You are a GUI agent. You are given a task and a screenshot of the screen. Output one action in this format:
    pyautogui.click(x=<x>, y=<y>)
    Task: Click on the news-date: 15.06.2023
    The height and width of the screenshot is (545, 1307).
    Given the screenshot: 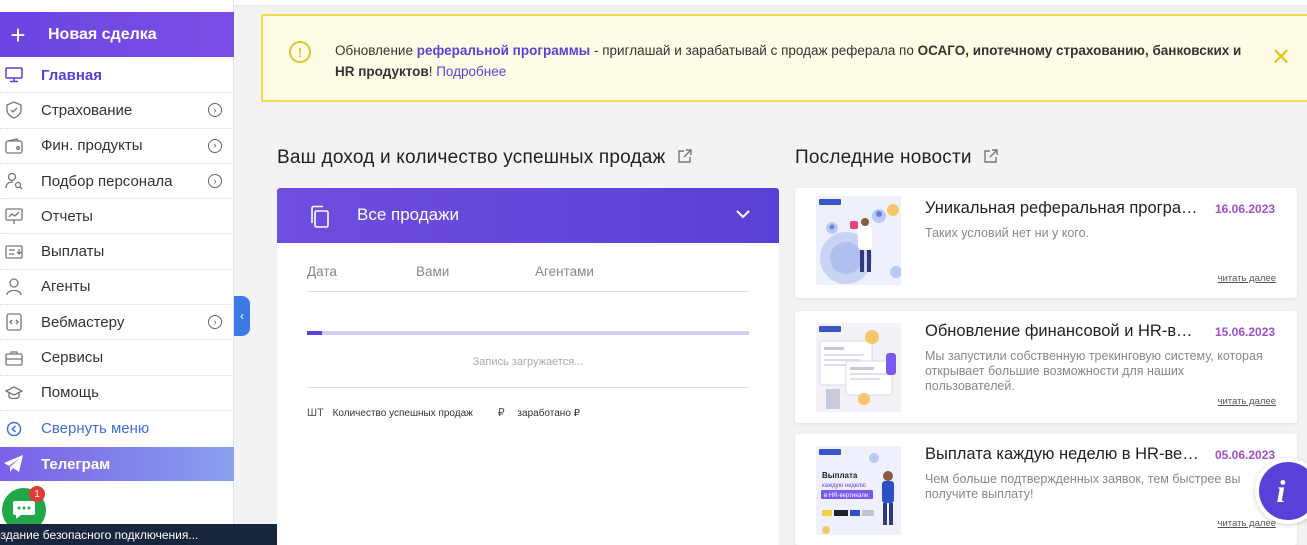 What is the action you would take?
    pyautogui.click(x=1245, y=332)
    